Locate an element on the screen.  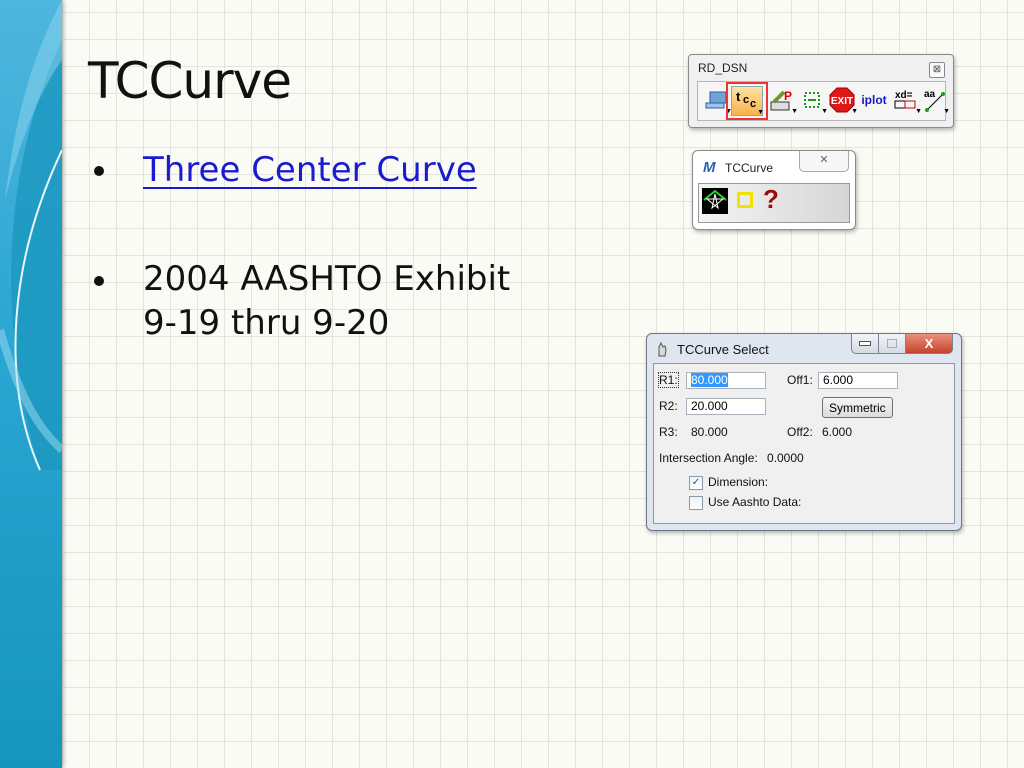
use-aashto-data-label: Use Aashto Data: is located at coordinates (755, 502).